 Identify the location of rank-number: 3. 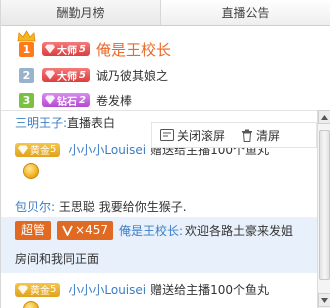
(26, 100).